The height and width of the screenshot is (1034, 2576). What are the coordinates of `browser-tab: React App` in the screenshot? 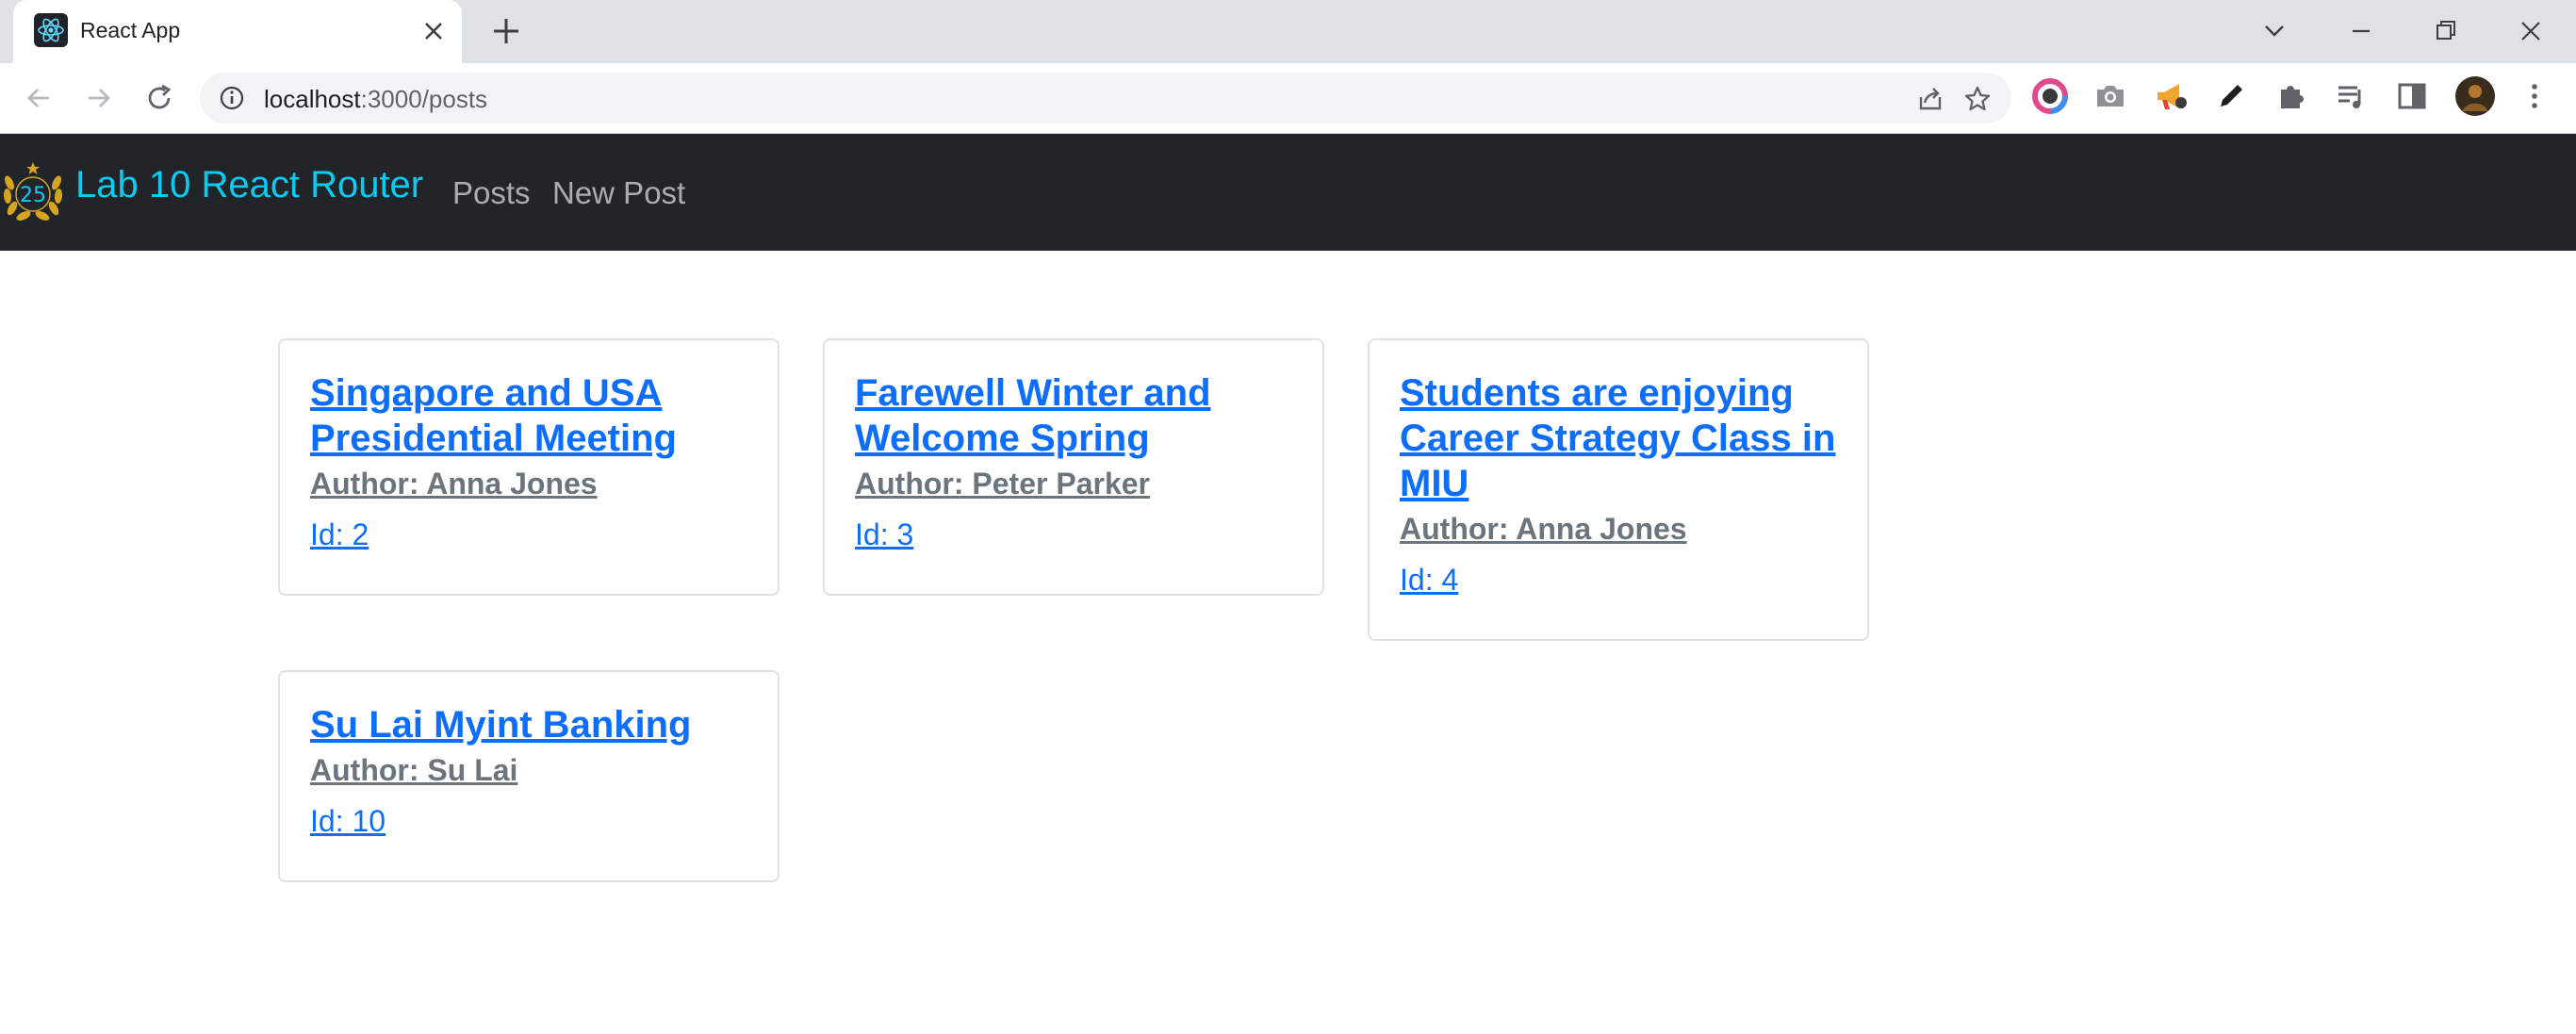 It's located at (237, 32).